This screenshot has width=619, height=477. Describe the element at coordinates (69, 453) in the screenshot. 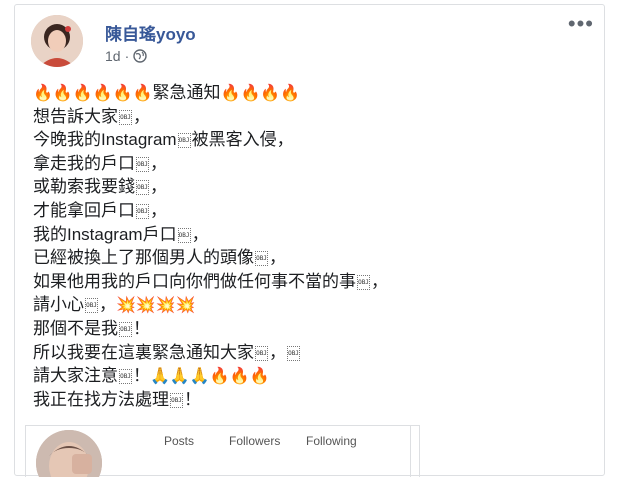

I see `embed-avatar` at that location.